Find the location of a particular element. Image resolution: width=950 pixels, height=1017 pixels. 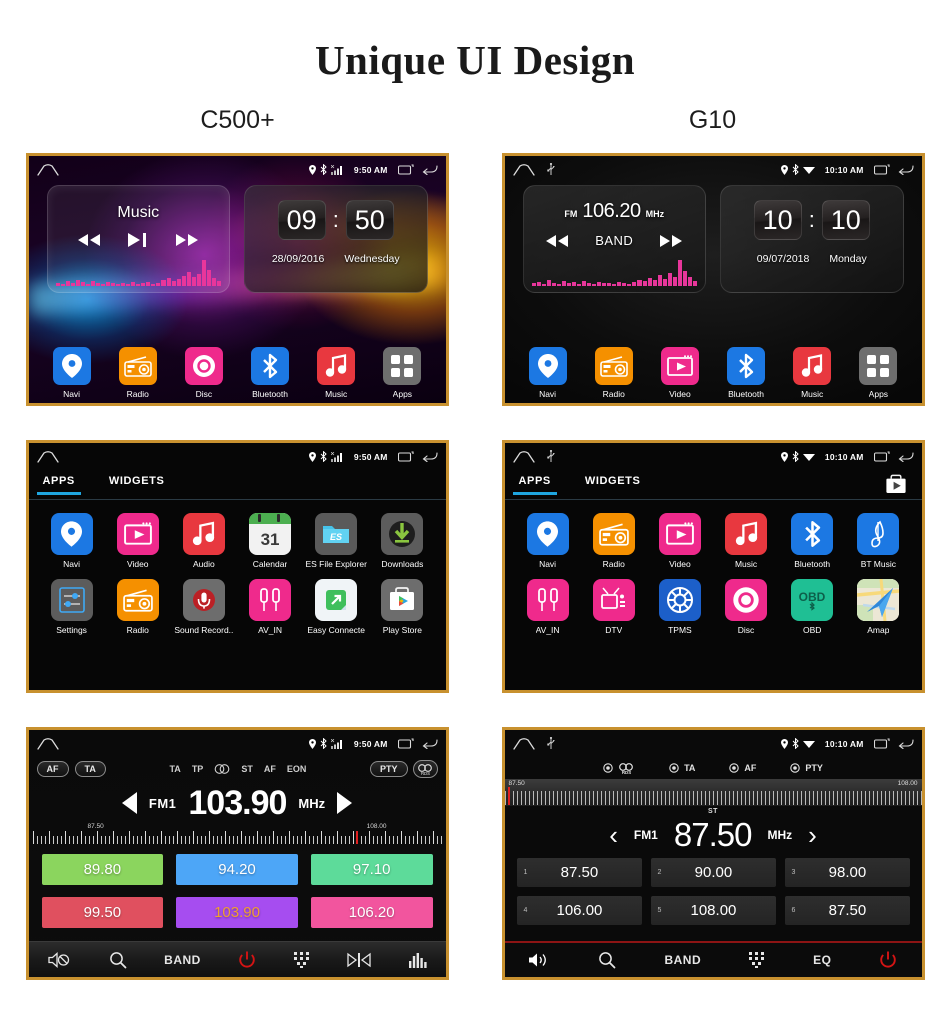

app-item-downloads: Downloads is located at coordinates (402, 541).